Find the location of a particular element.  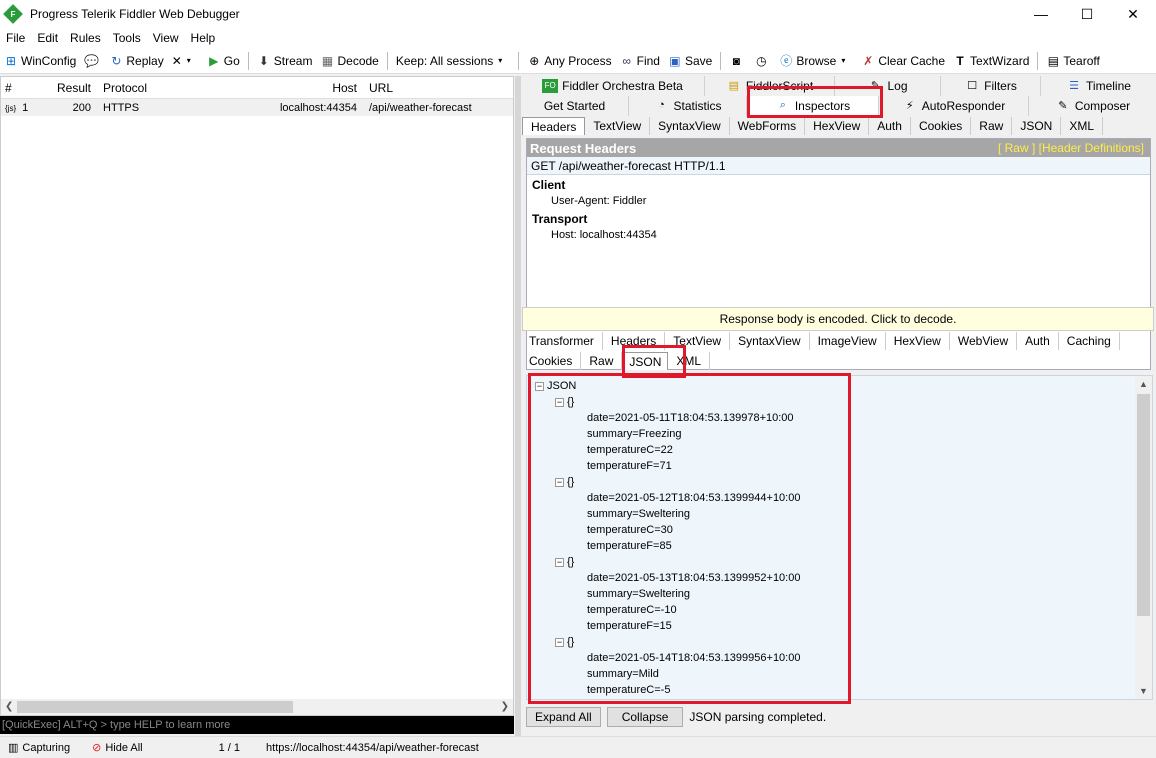

replay-button: ↻ Replay is located at coordinates (136, 61).